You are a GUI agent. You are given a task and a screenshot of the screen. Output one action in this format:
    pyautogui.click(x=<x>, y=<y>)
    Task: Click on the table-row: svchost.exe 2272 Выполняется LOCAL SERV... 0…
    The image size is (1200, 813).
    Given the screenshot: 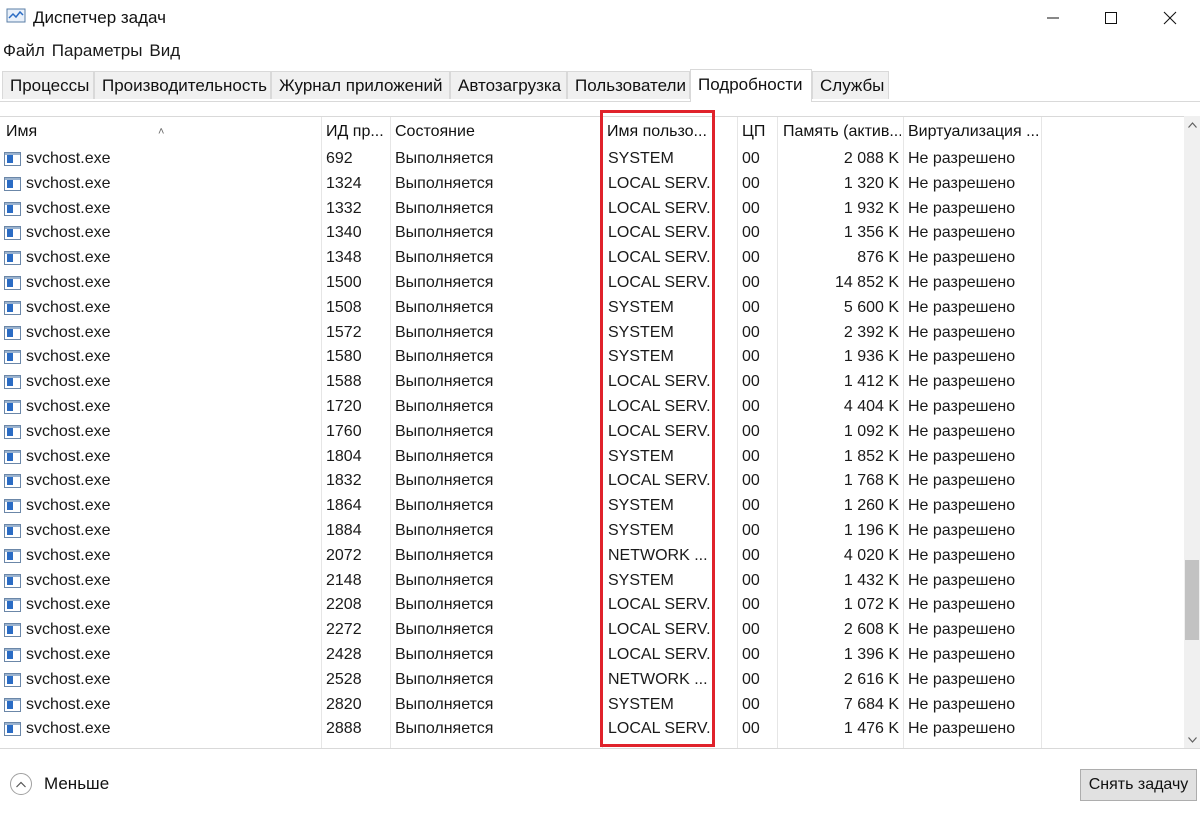 What is the action you would take?
    pyautogui.click(x=592, y=630)
    